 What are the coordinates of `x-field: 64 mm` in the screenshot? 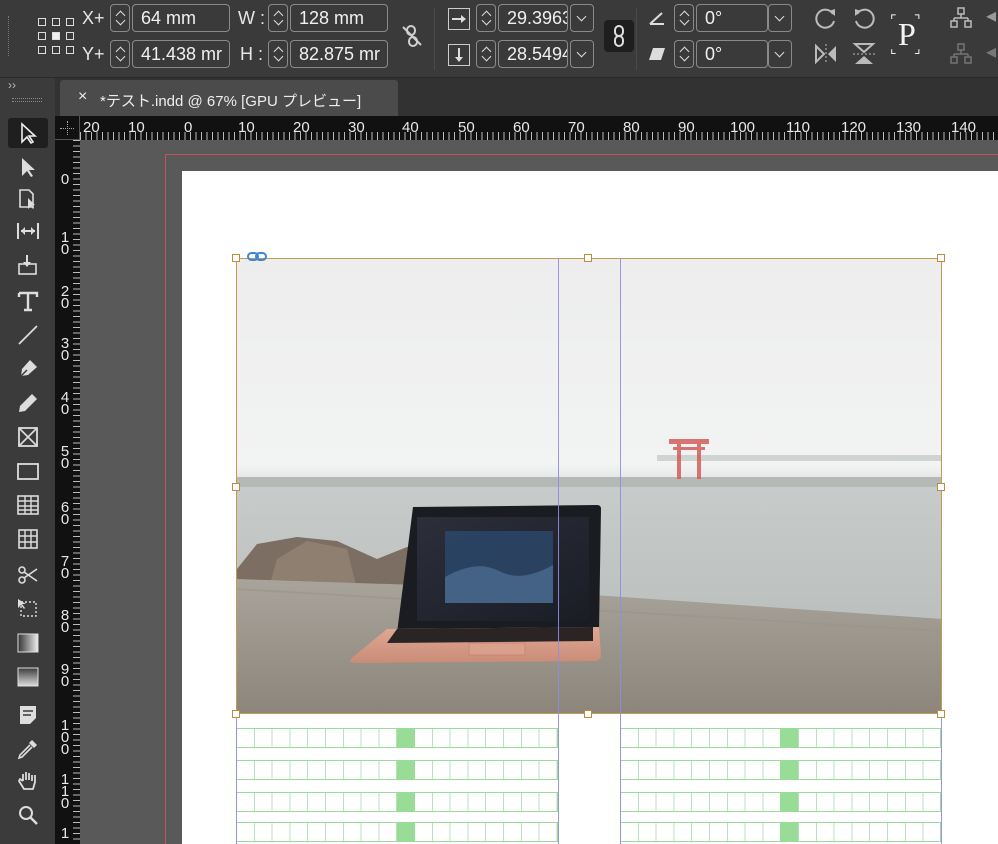 It's located at (181, 18).